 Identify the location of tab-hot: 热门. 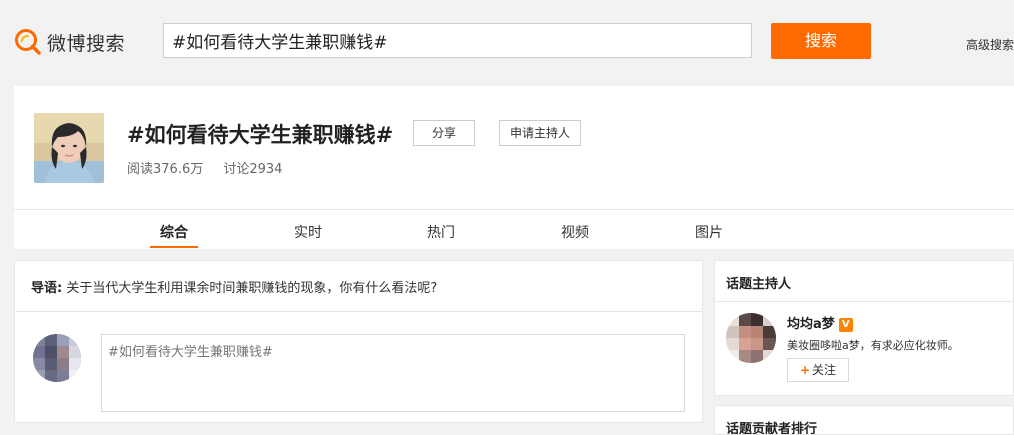
(441, 232).